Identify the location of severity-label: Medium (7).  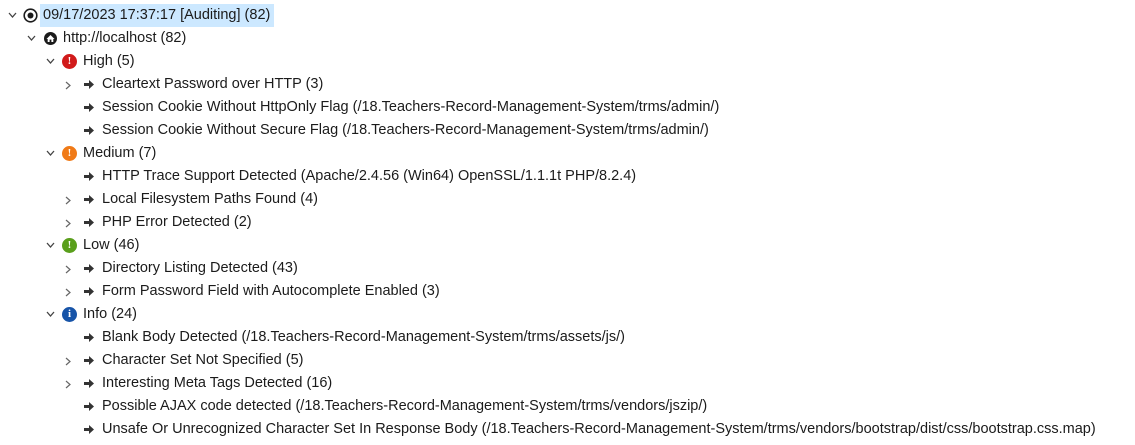
(120, 153).